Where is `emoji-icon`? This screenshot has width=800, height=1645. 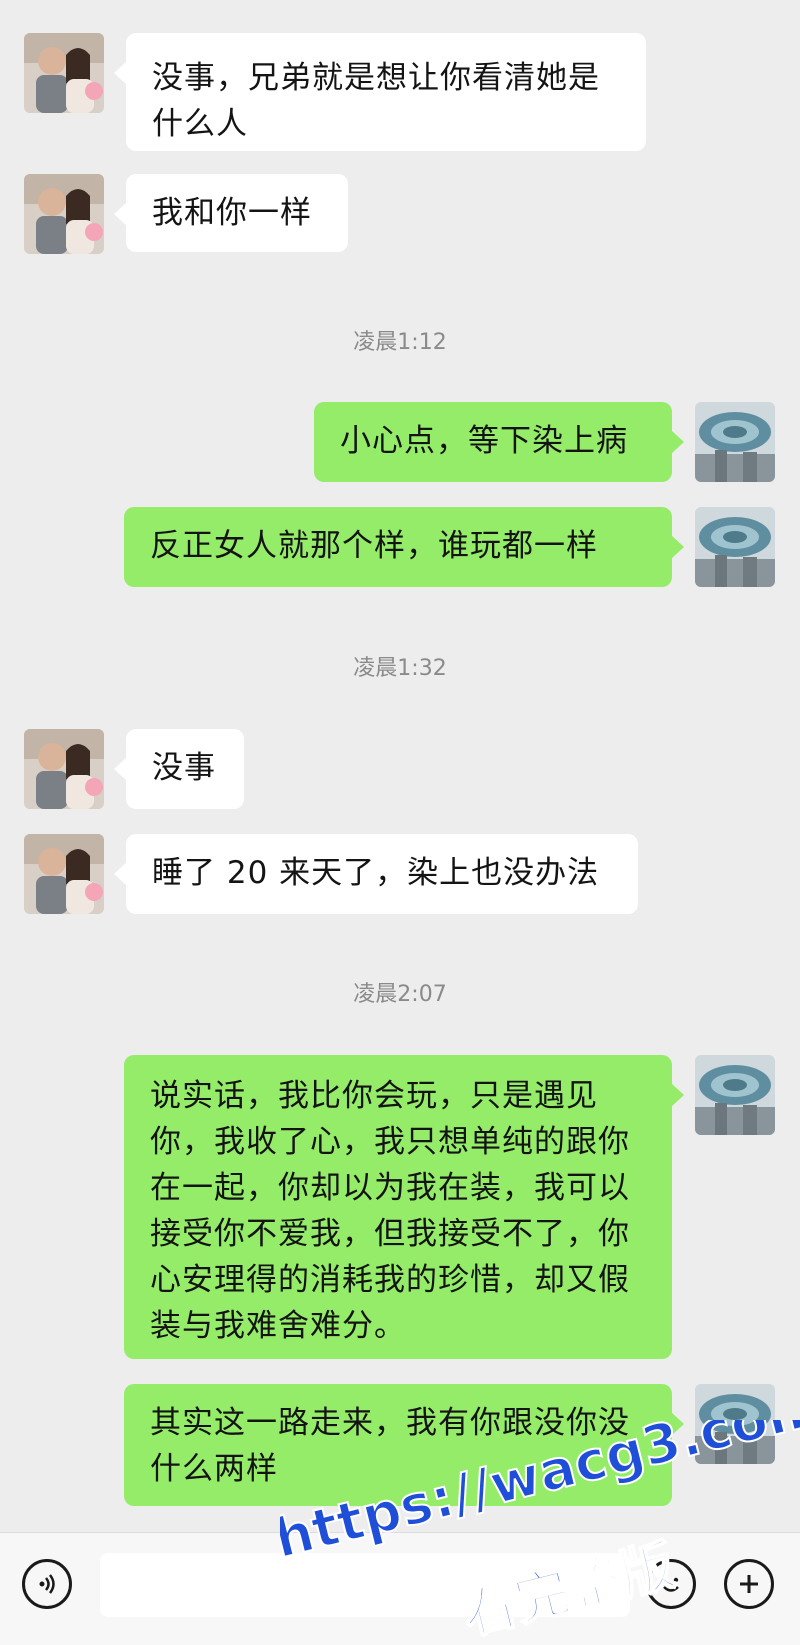 emoji-icon is located at coordinates (671, 1584).